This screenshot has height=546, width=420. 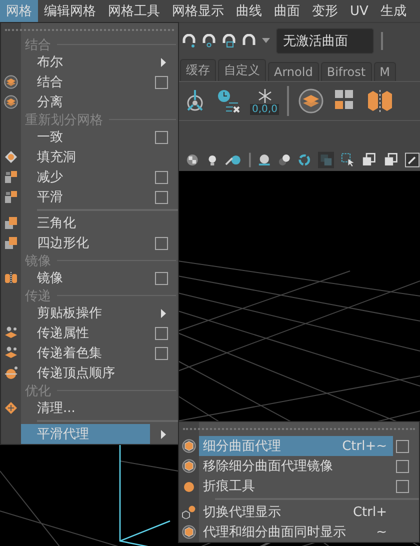 What do you see at coordinates (249, 11) in the screenshot?
I see `menu-item: 曲线` at bounding box center [249, 11].